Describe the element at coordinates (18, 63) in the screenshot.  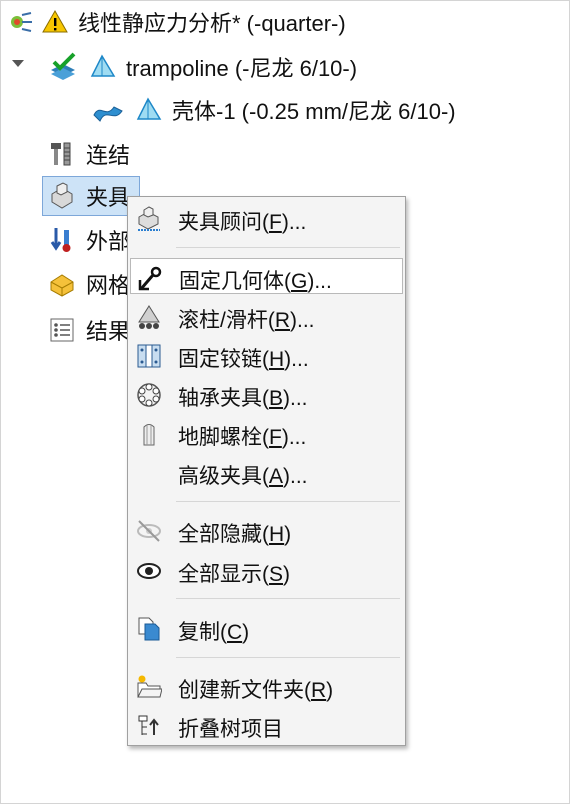
I see `collapse-arrow-icon` at that location.